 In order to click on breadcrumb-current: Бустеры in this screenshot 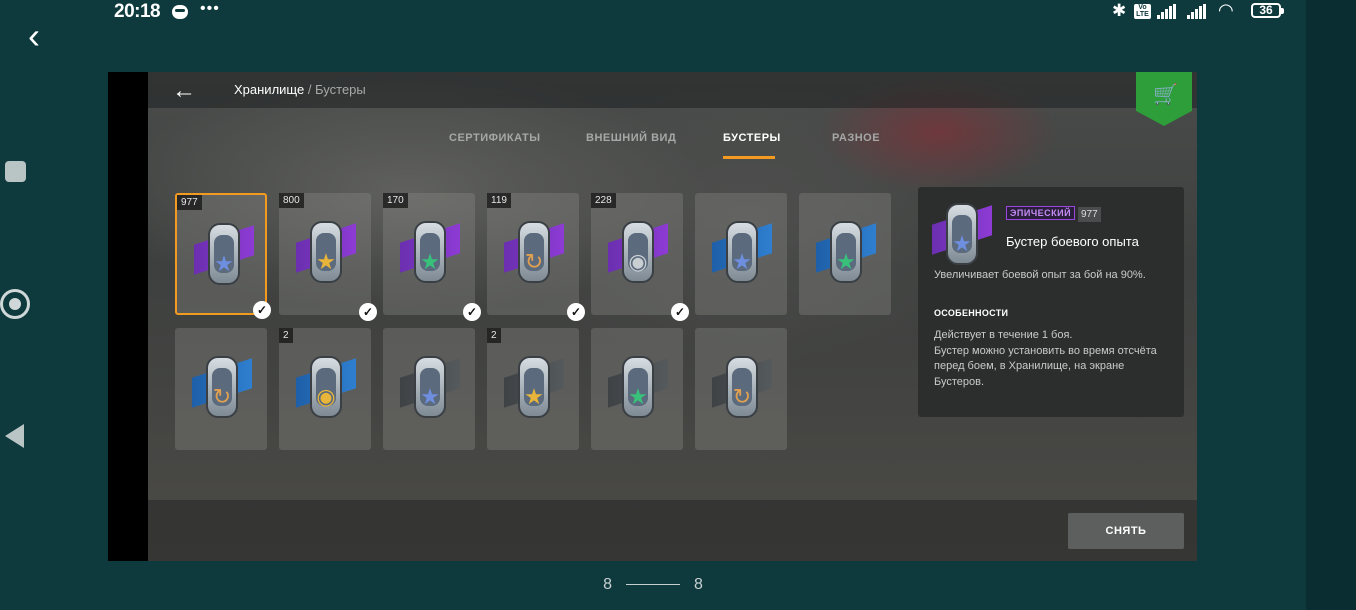, I will do `click(340, 89)`.